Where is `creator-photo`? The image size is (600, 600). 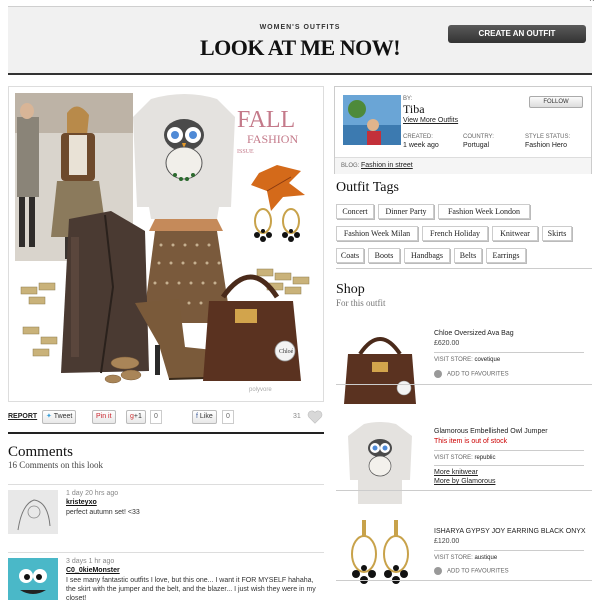 creator-photo is located at coordinates (372, 120).